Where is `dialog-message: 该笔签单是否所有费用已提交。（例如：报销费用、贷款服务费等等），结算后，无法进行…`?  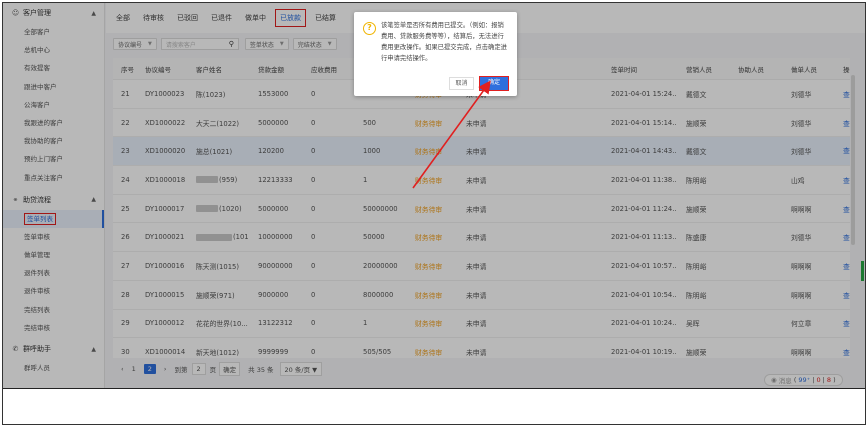
dialog-message: 该笔签单是否所有费用已提交。（例如：报销费用、贷款服务费等等），结算后，无法进行… is located at coordinates (444, 42).